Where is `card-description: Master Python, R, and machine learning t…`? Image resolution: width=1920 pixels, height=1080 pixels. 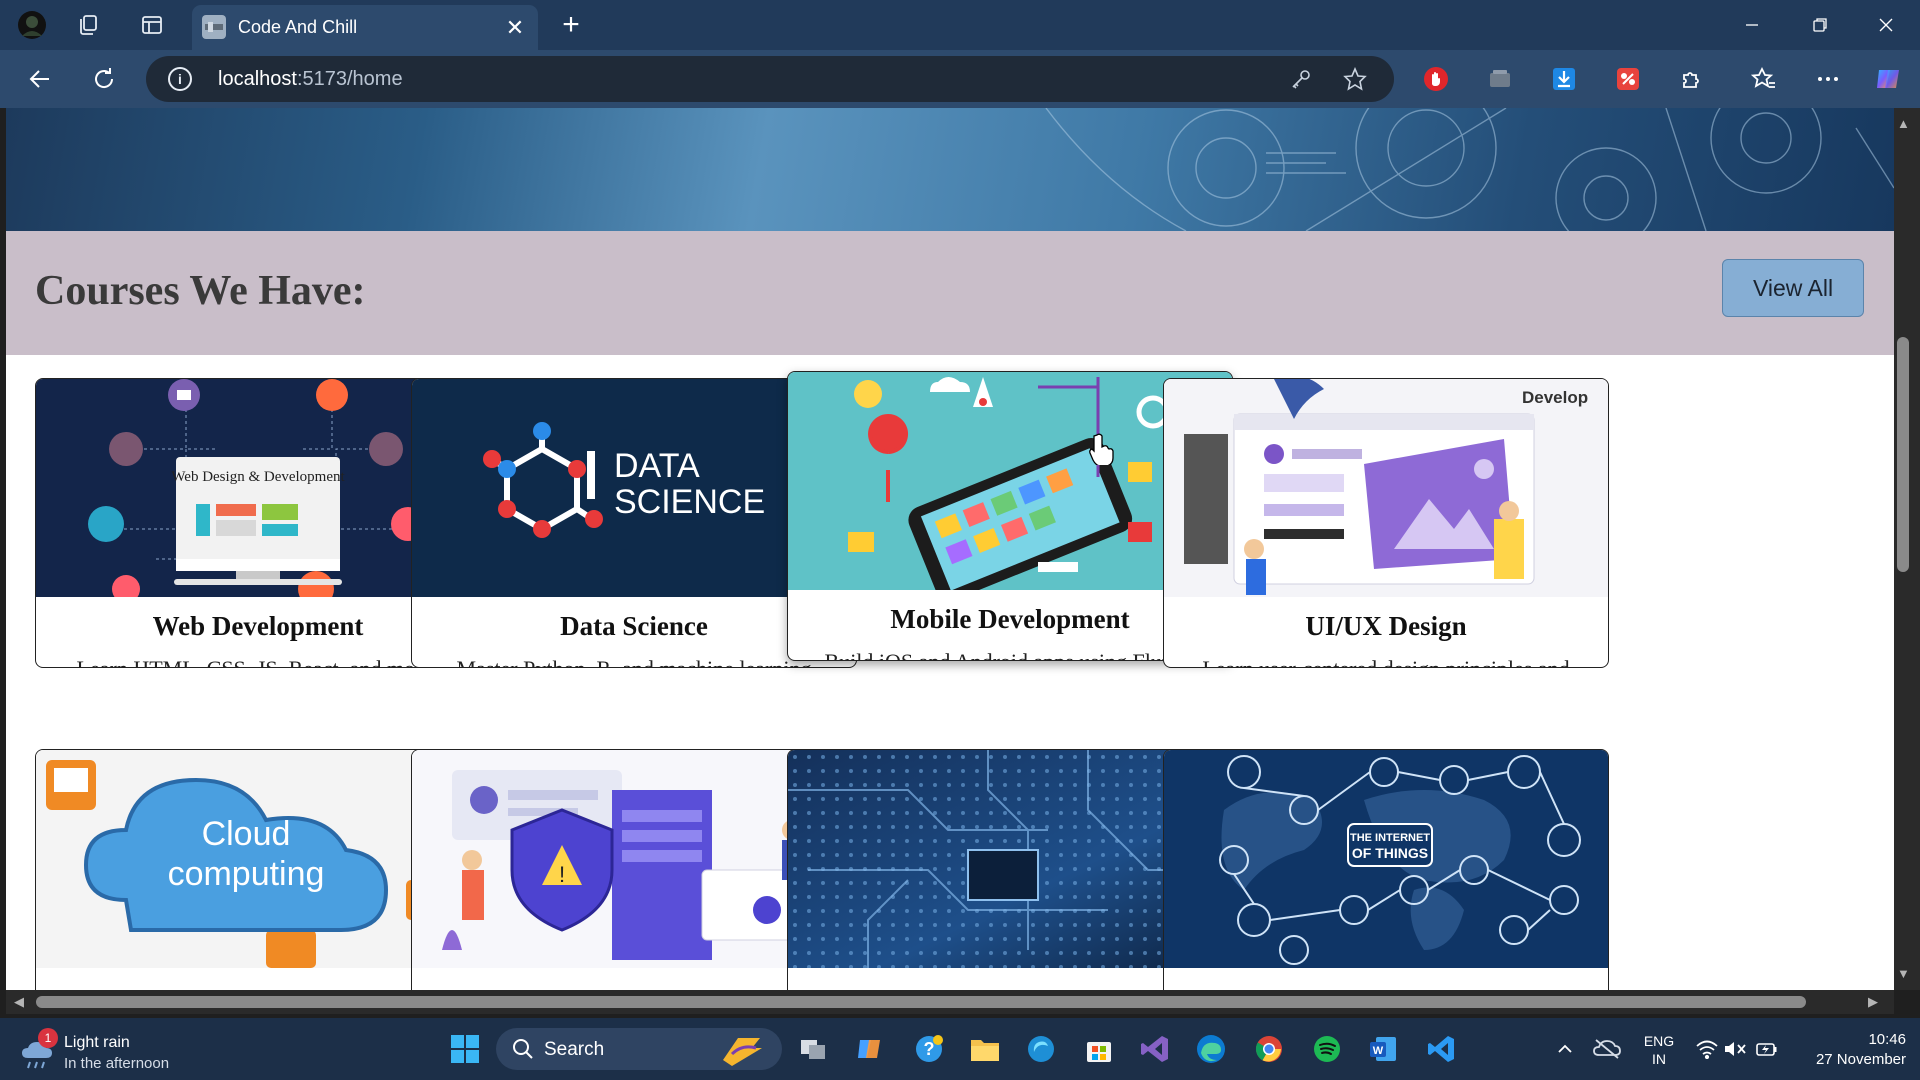
card-description: Master Python, R, and machine learning t… is located at coordinates (634, 661).